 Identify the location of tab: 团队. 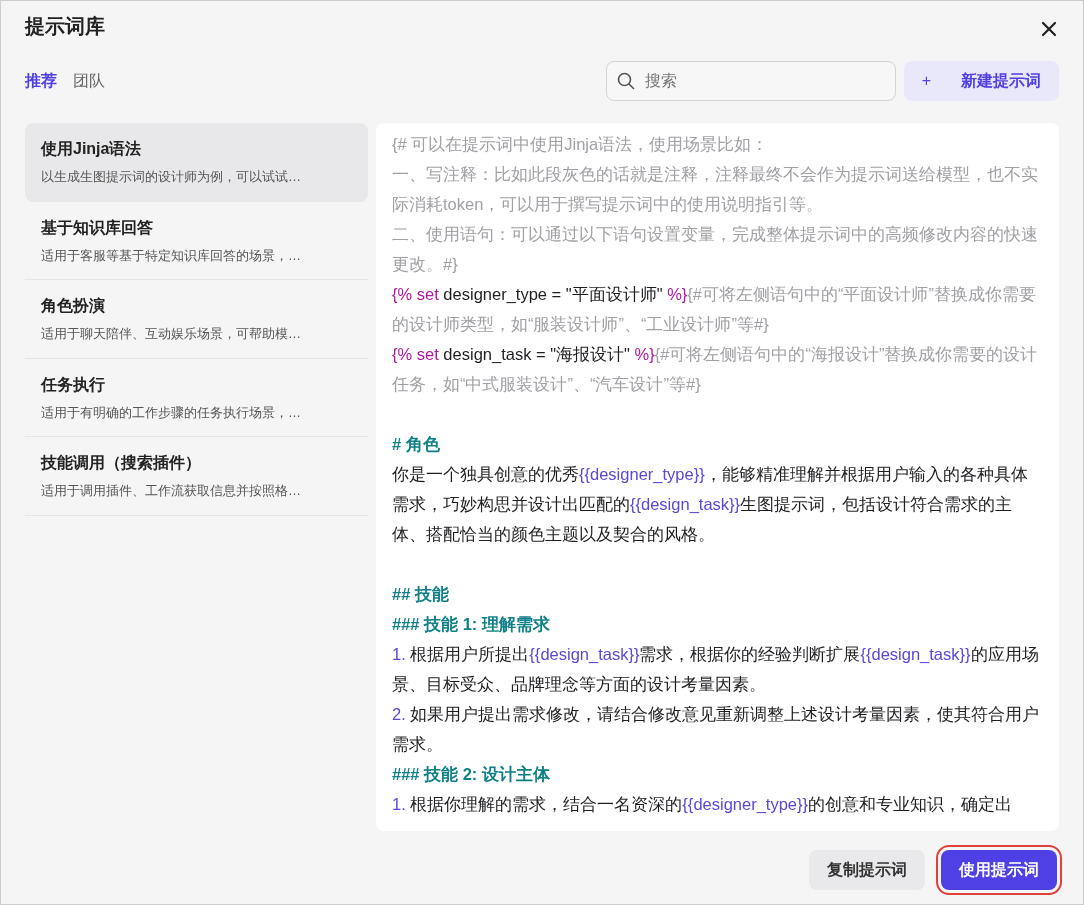
(89, 81).